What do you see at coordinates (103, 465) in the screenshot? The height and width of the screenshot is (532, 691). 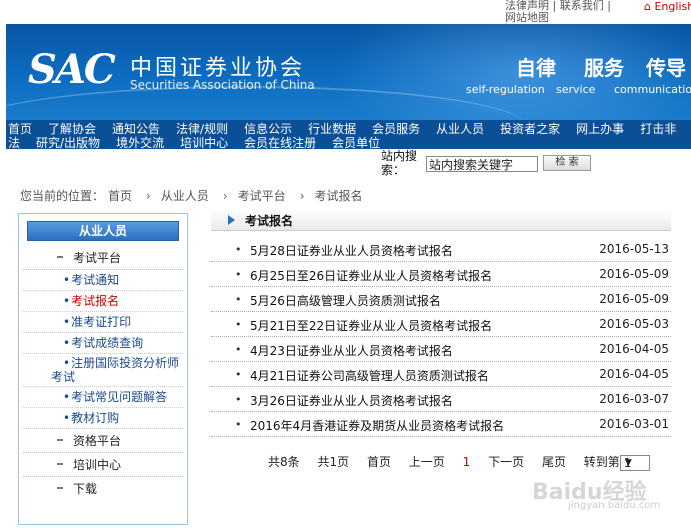 I see `sidebar-section-training: 培训中心` at bounding box center [103, 465].